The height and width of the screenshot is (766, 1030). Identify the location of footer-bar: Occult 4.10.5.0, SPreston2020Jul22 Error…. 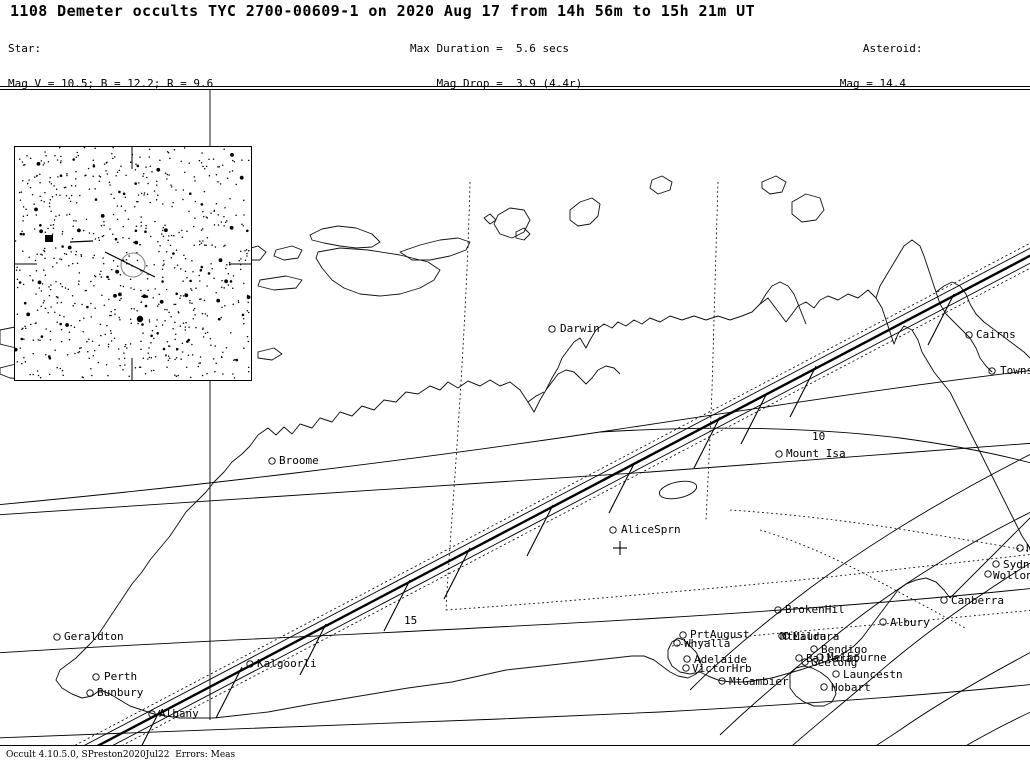
(515, 755).